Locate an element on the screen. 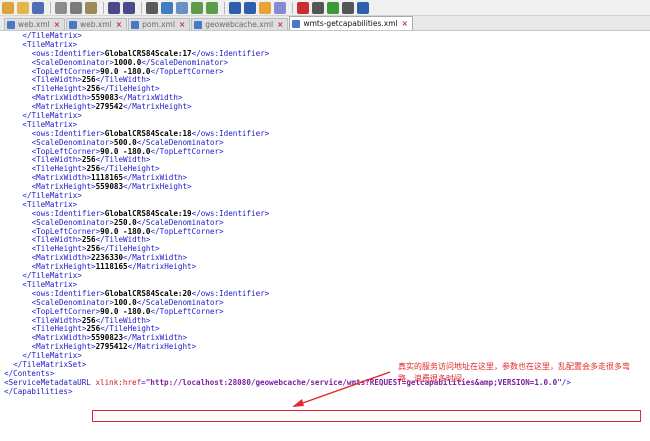  run-icon is located at coordinates (348, 7).